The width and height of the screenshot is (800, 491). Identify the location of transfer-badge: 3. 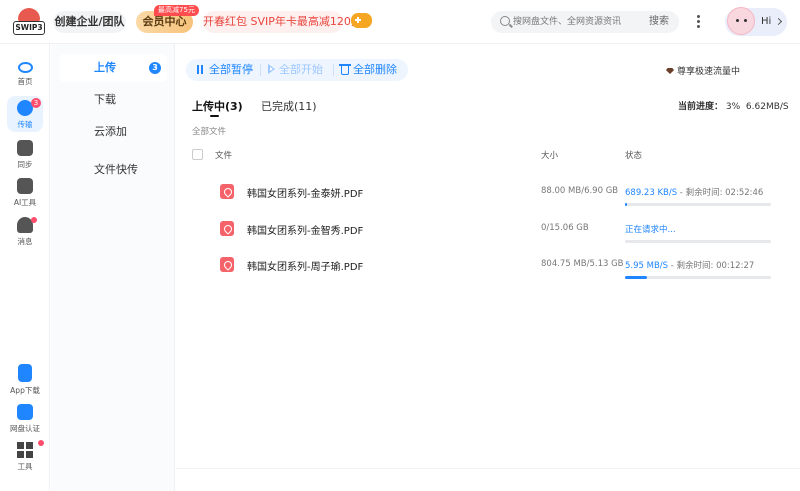
(36, 103).